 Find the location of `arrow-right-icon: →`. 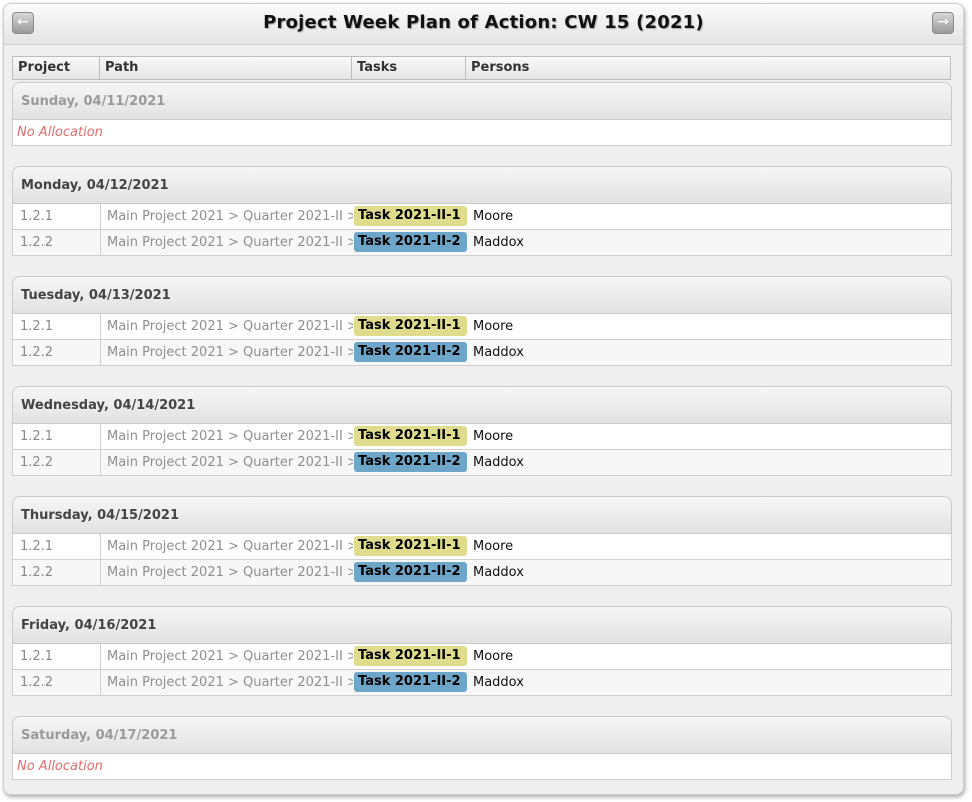

arrow-right-icon: → is located at coordinates (943, 22).